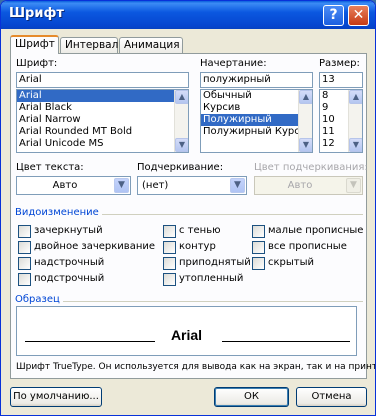 The height and width of the screenshot is (416, 376). Describe the element at coordinates (89, 45) in the screenshot. I see `tab-spacing: Интервал` at that location.